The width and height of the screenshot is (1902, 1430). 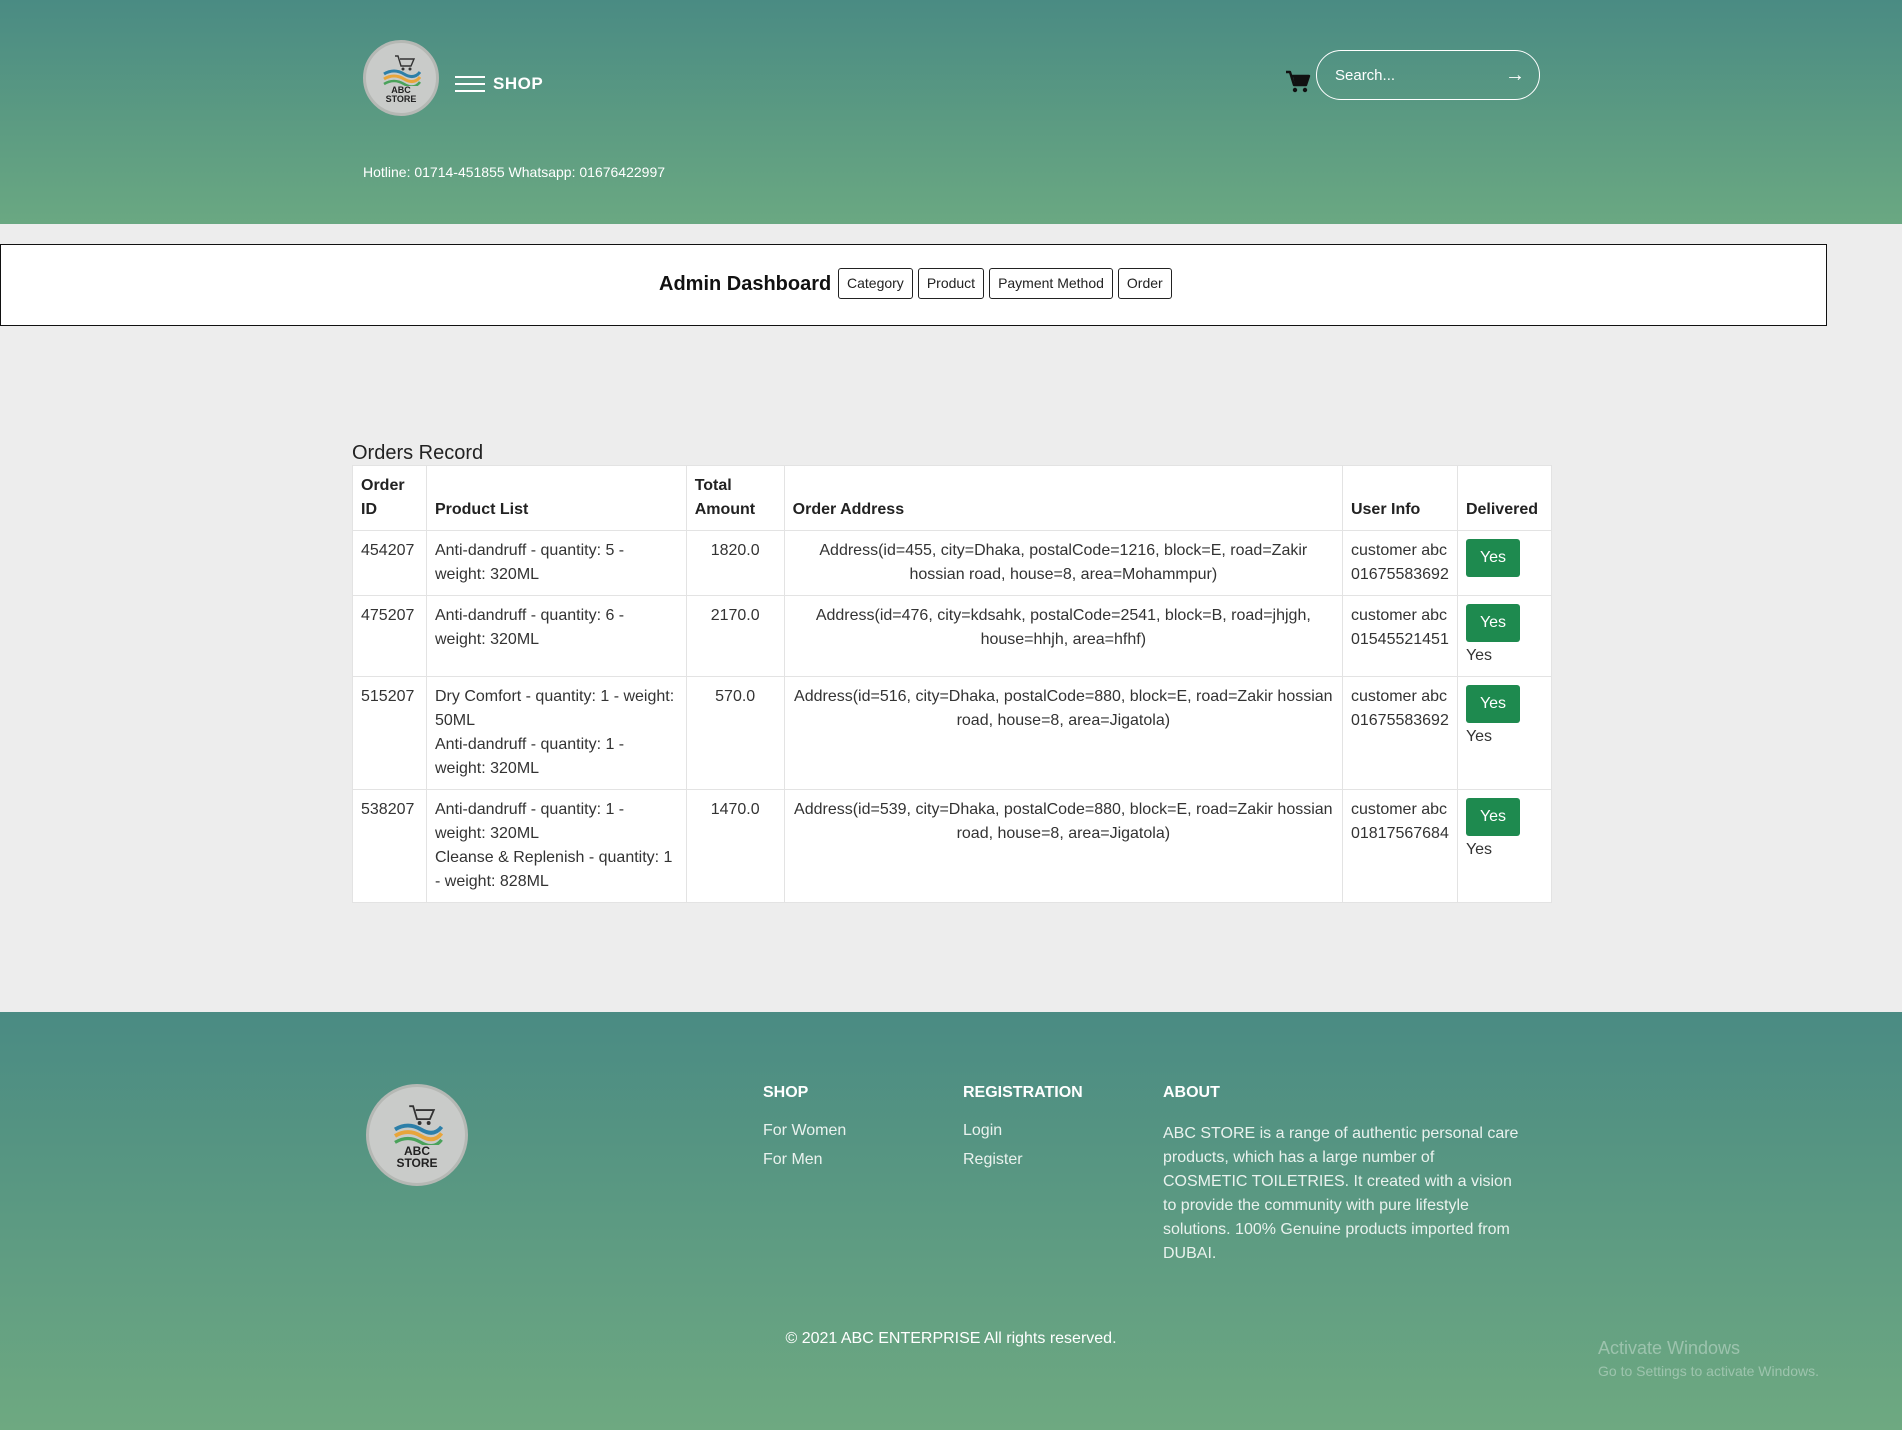 What do you see at coordinates (735, 636) in the screenshot?
I see `total-amount: 2170.0` at bounding box center [735, 636].